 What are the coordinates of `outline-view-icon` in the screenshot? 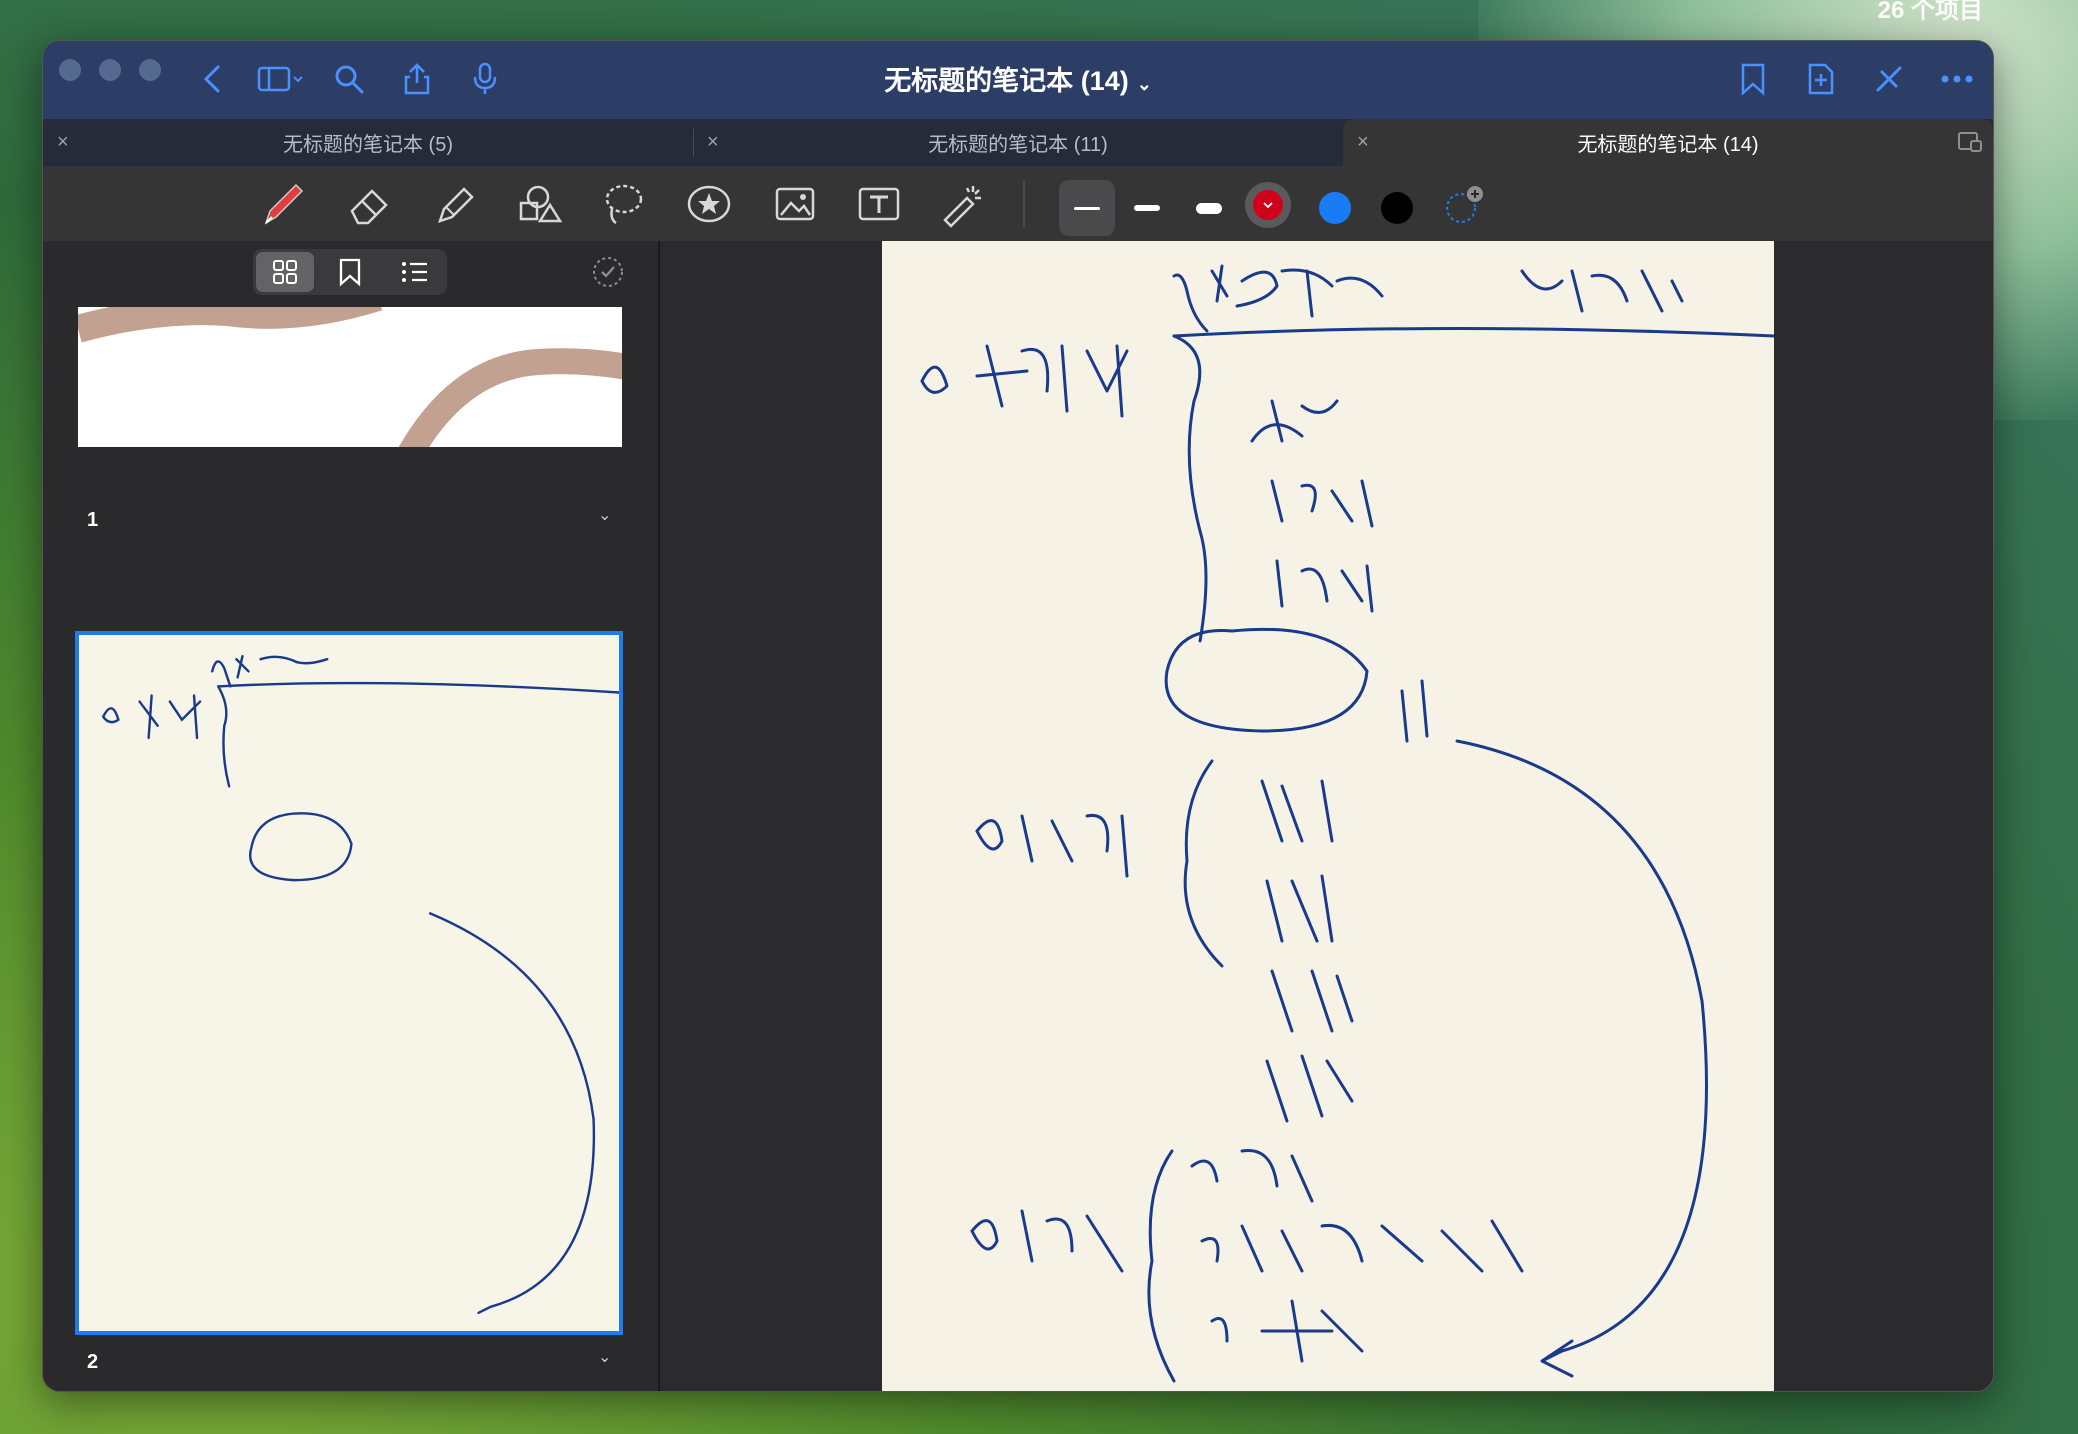 It's located at (415, 272).